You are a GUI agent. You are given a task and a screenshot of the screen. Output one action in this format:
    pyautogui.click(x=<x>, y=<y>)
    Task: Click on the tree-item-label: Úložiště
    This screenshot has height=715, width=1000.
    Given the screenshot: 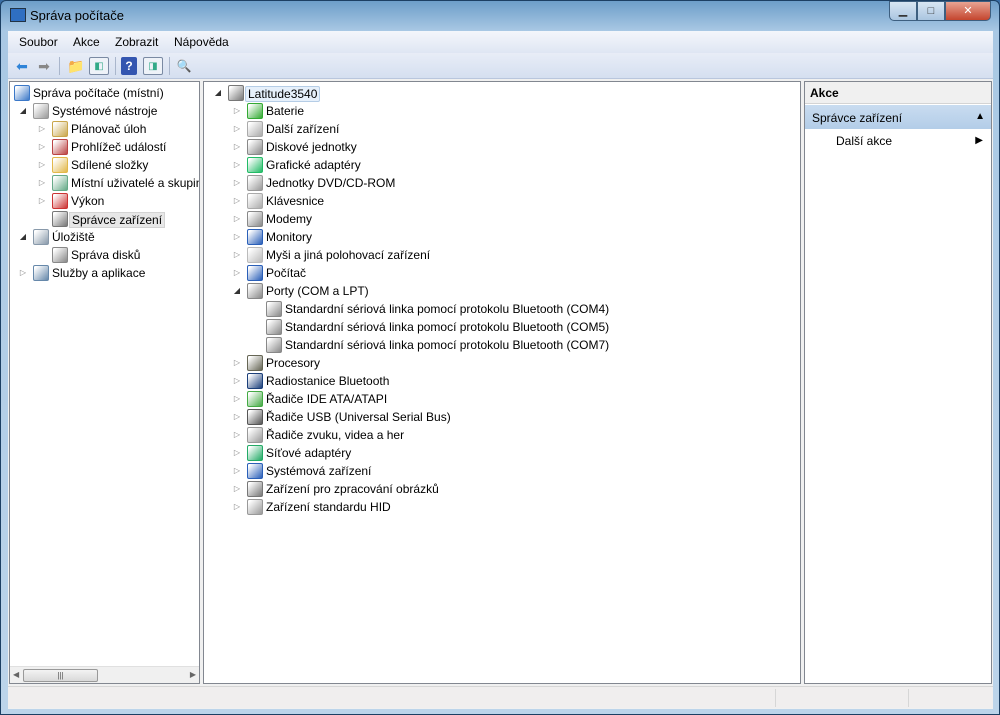 What is the action you would take?
    pyautogui.click(x=73, y=237)
    